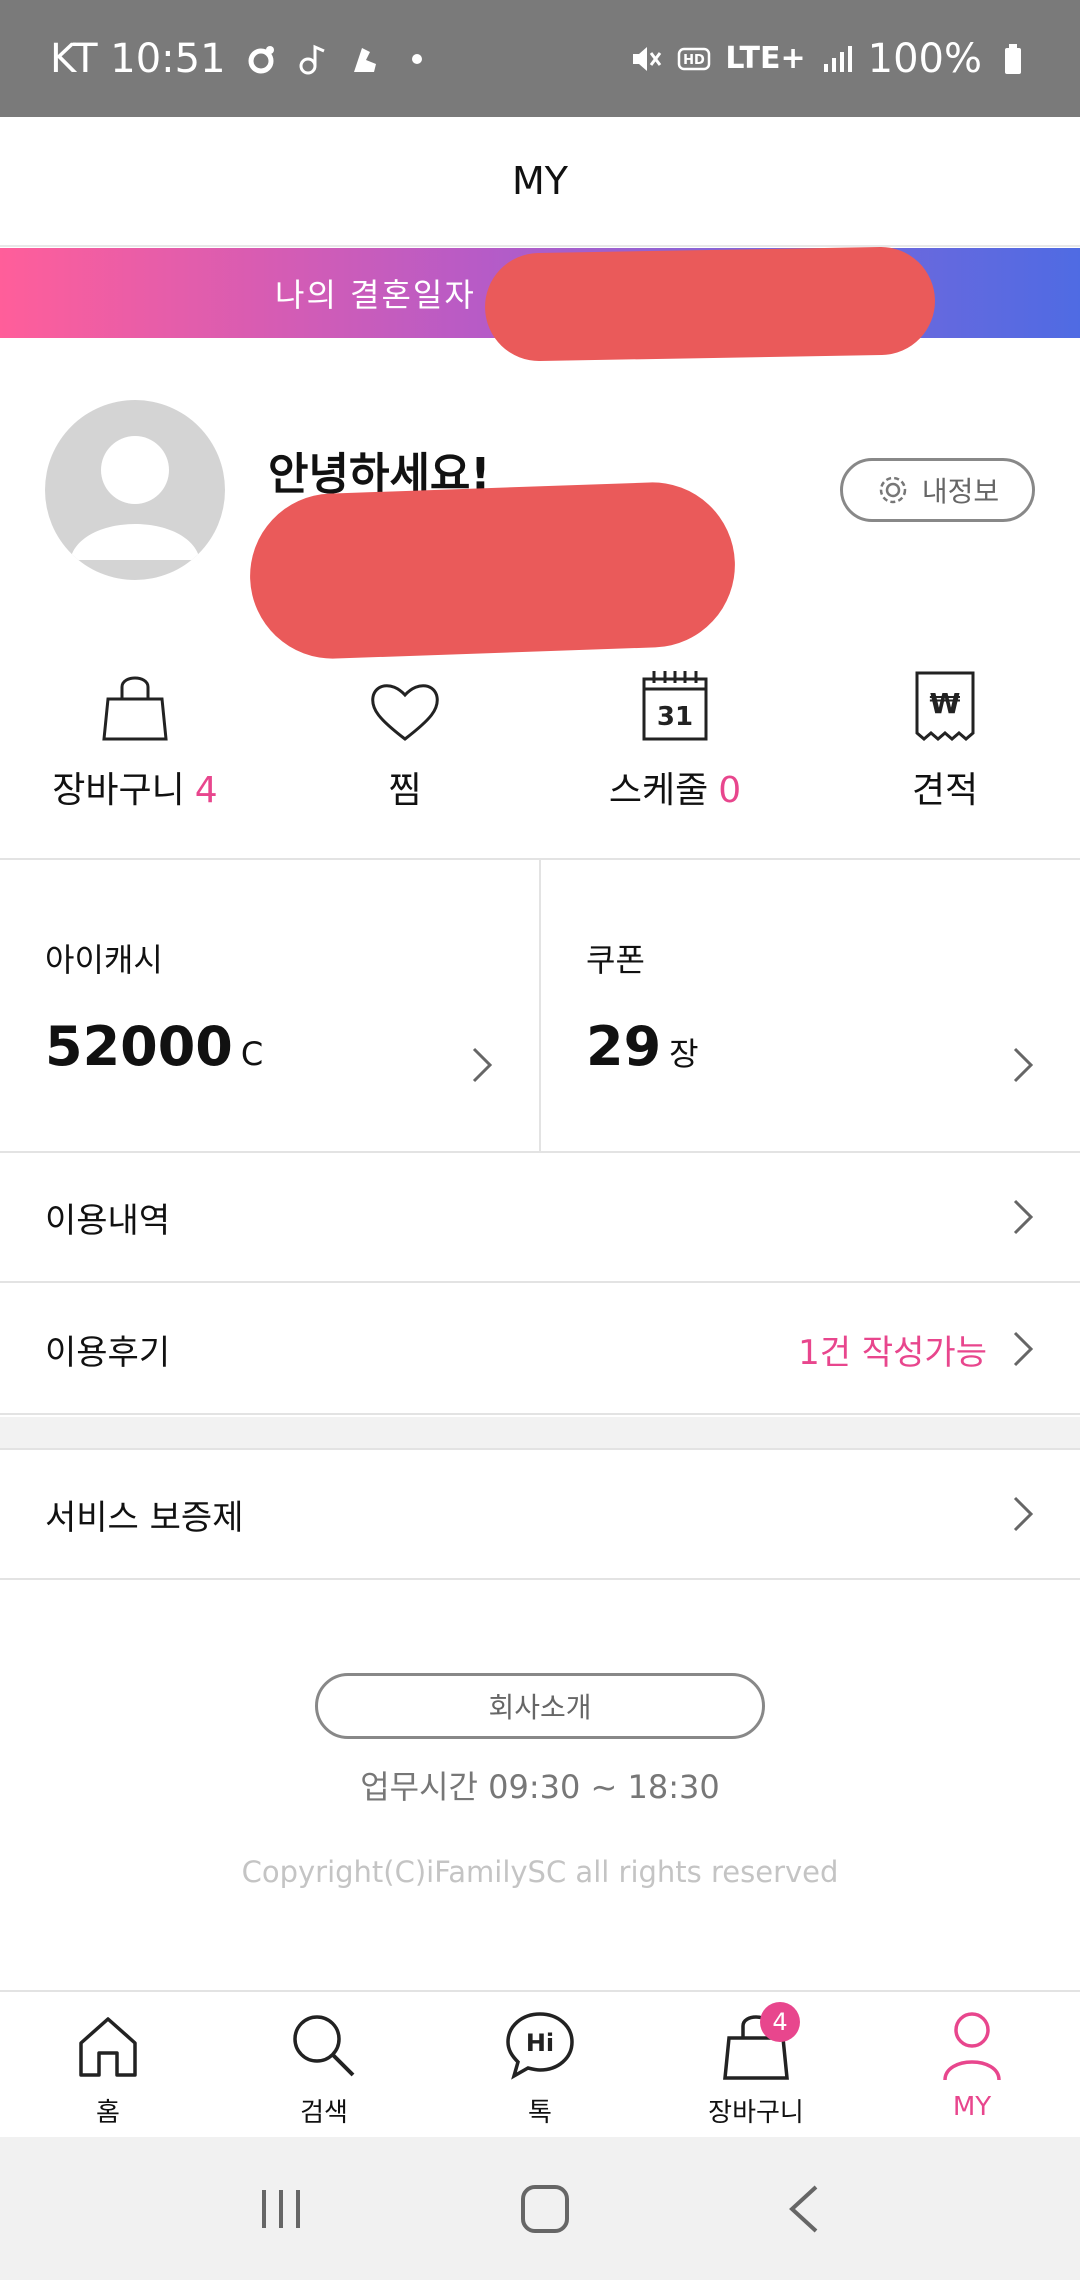 This screenshot has height=2280, width=1080. Describe the element at coordinates (972, 2107) in the screenshot. I see `tab-my-label: MY` at that location.